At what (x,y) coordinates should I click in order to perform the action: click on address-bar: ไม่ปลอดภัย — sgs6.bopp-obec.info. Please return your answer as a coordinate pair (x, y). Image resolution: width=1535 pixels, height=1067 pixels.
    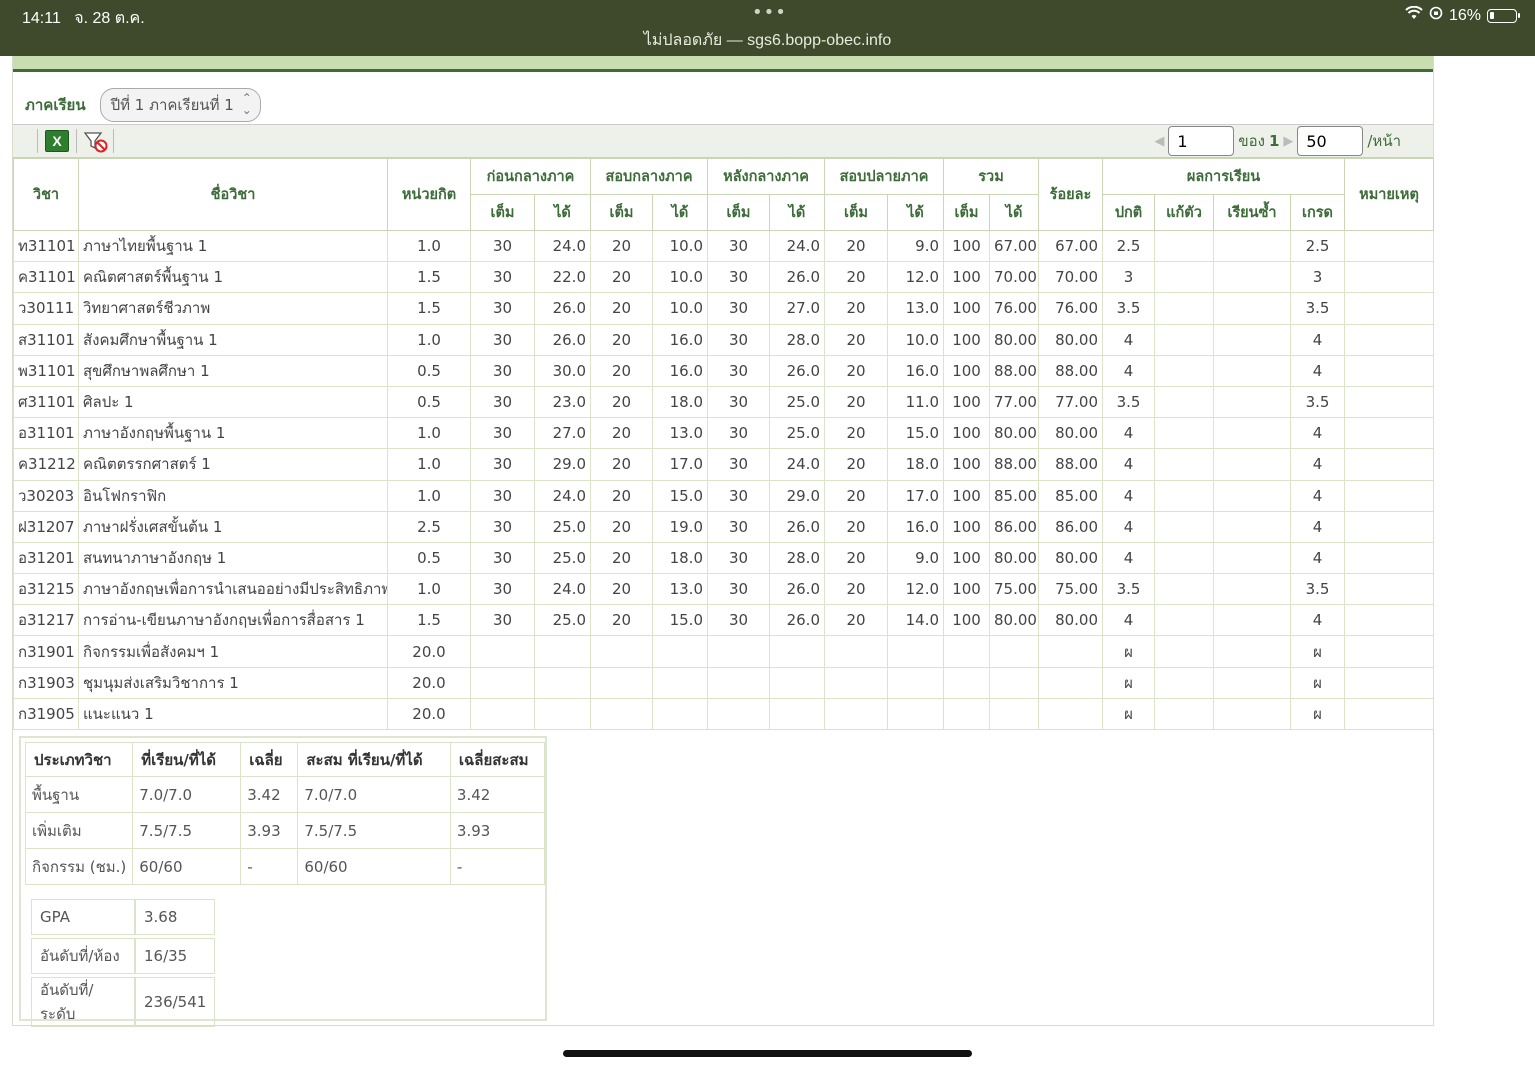
    Looking at the image, I should click on (767, 40).